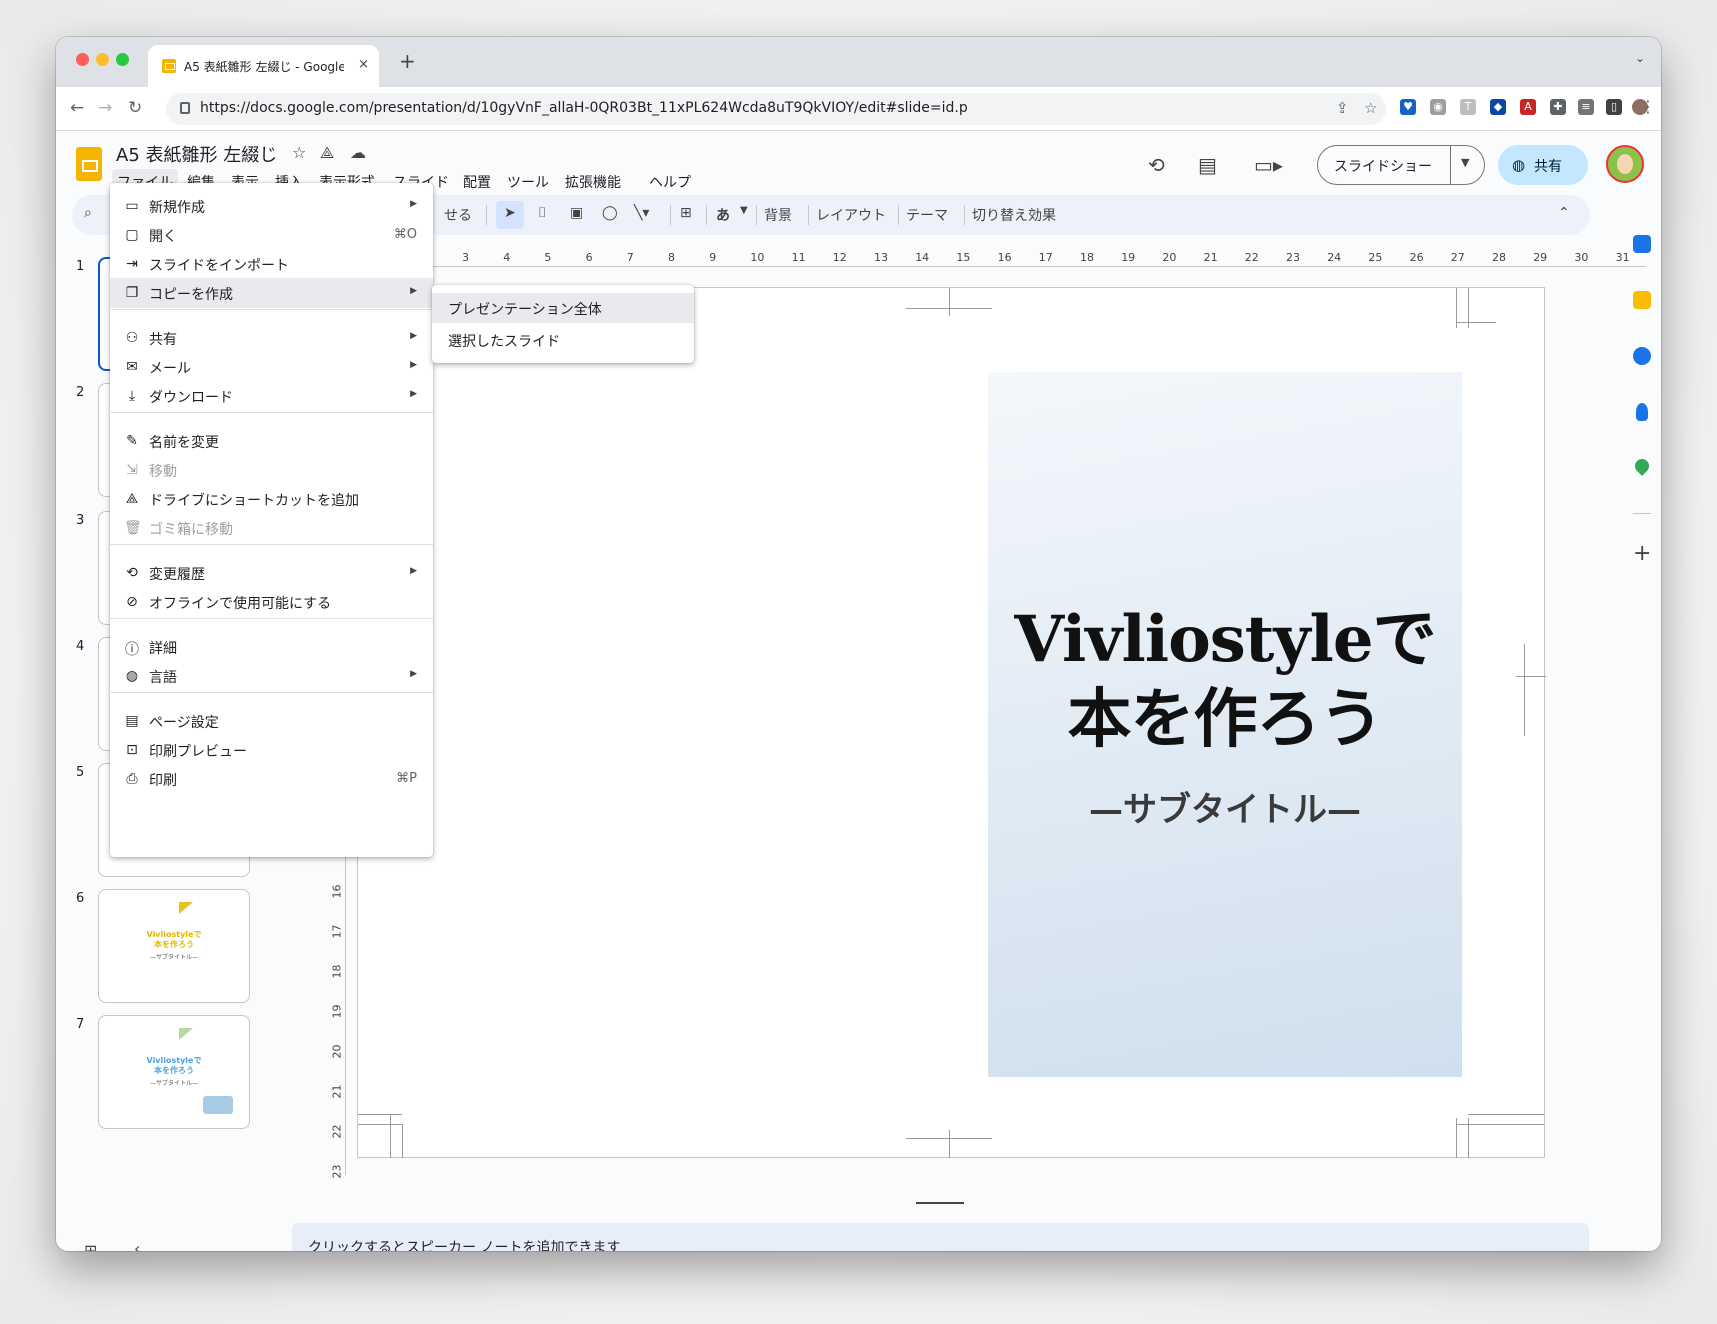 Image resolution: width=1717 pixels, height=1324 pixels. Describe the element at coordinates (271, 721) in the screenshot. I see `file-menu-item: ▤ ページ設定` at that location.